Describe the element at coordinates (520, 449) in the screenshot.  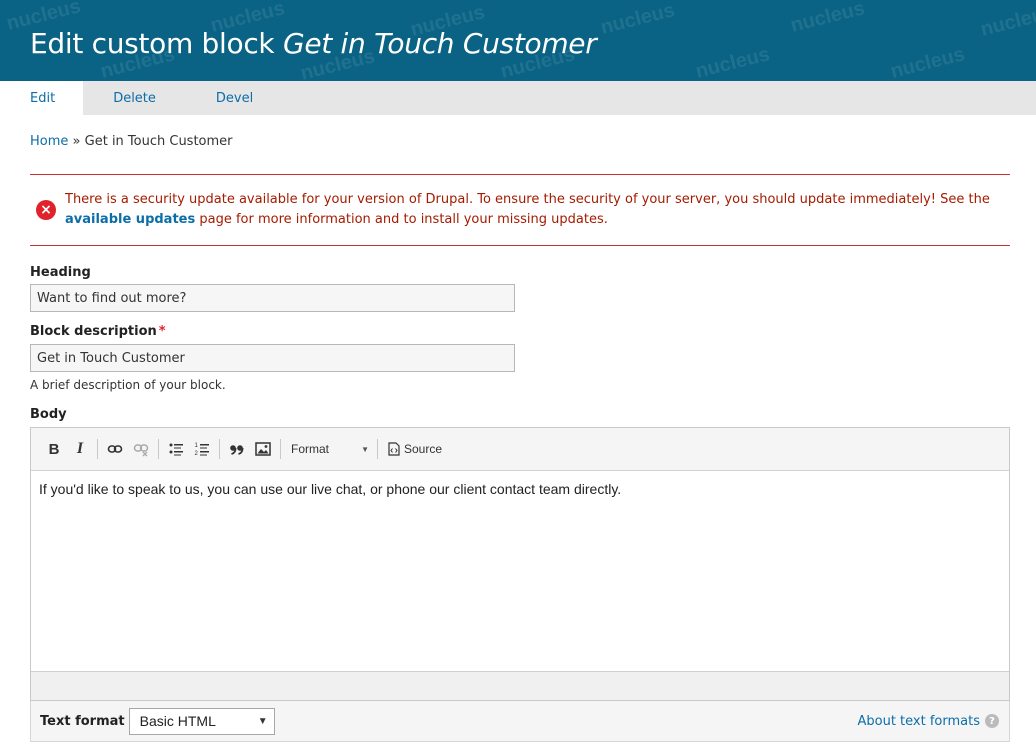
I see `editor-toolbar: B I 12 Format ▼ Source` at that location.